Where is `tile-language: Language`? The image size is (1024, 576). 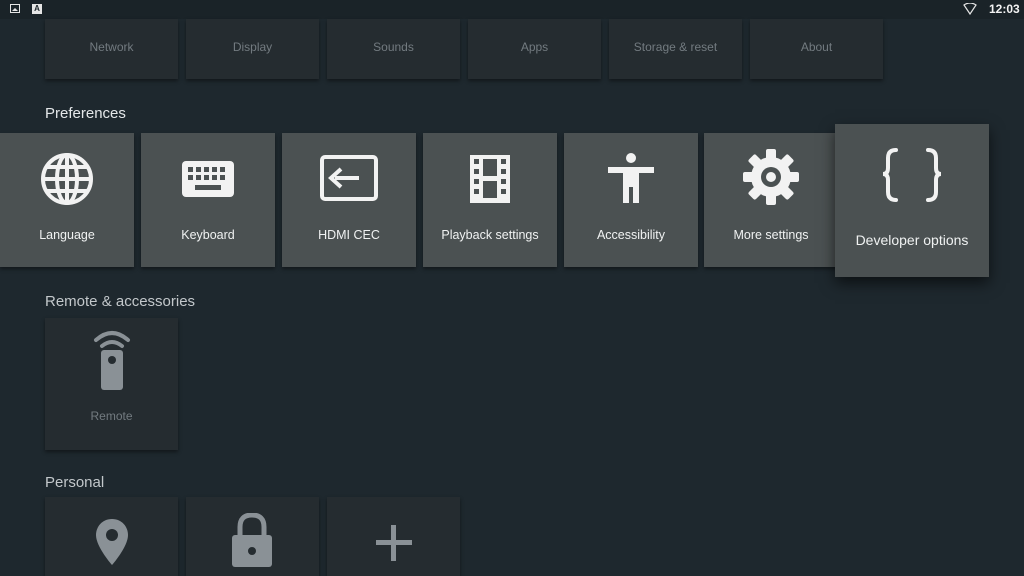 tile-language: Language is located at coordinates (67, 200).